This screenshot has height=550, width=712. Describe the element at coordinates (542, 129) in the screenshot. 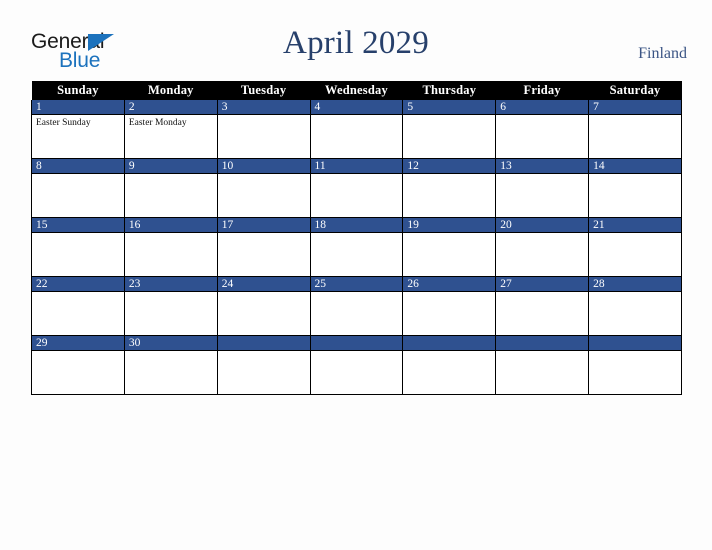

I see `calendar-day-cell: 6` at that location.